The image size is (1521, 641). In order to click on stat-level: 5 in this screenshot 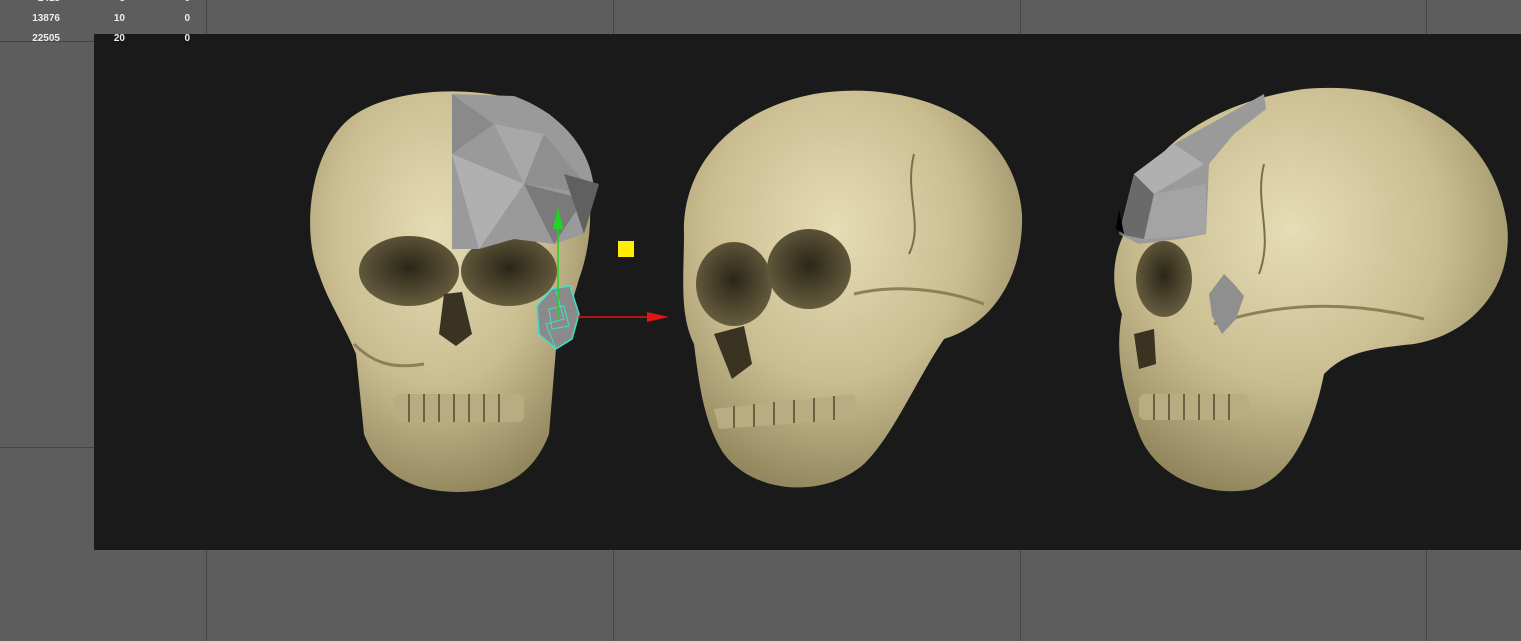, I will do `click(100, 2)`.